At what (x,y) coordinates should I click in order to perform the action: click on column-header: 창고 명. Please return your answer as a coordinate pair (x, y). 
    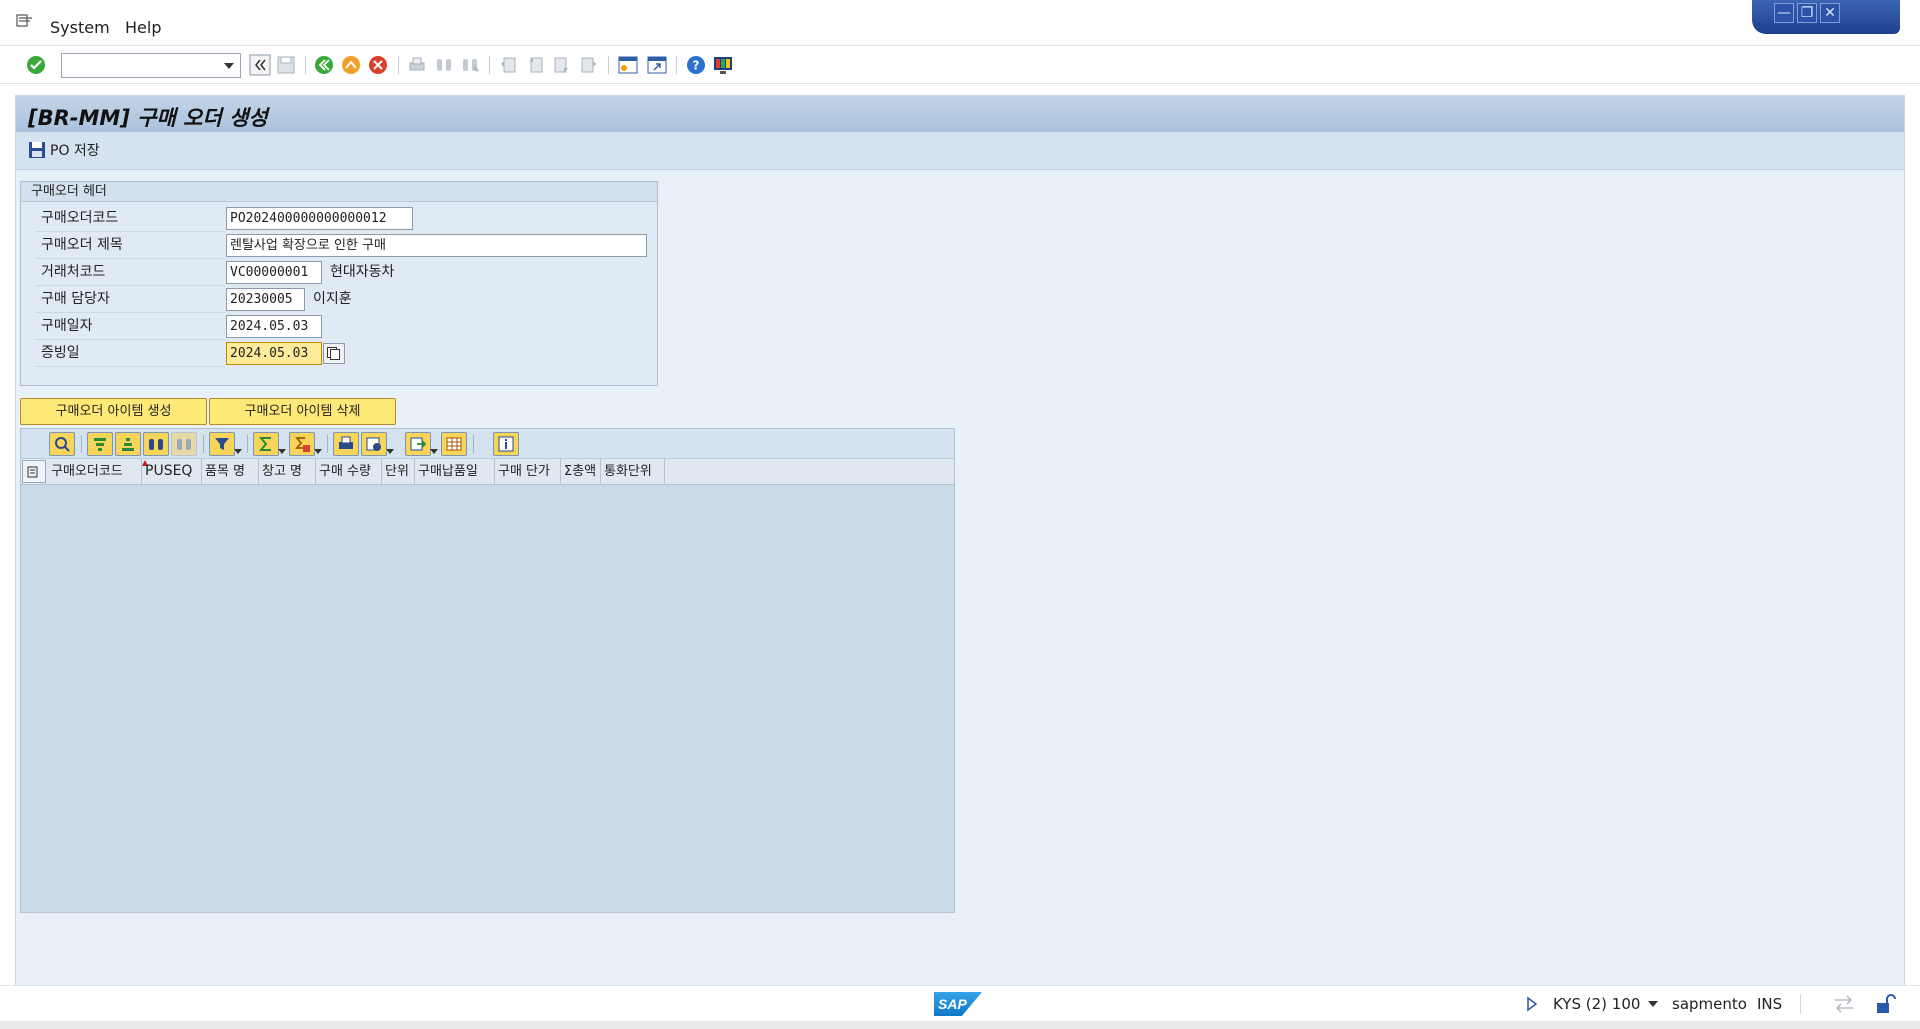
    Looking at the image, I should click on (287, 471).